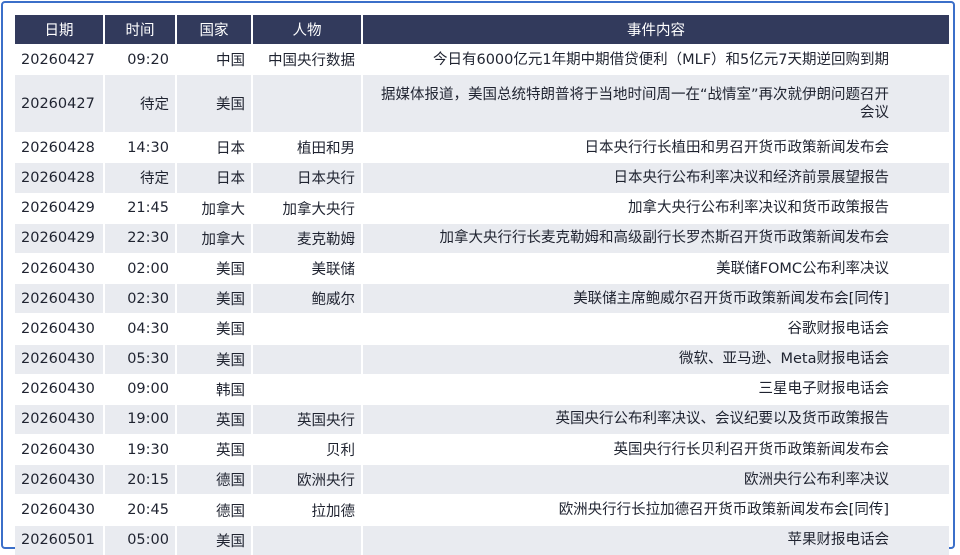 The image size is (960, 555). I want to click on cell-country: 英国, so click(215, 419).